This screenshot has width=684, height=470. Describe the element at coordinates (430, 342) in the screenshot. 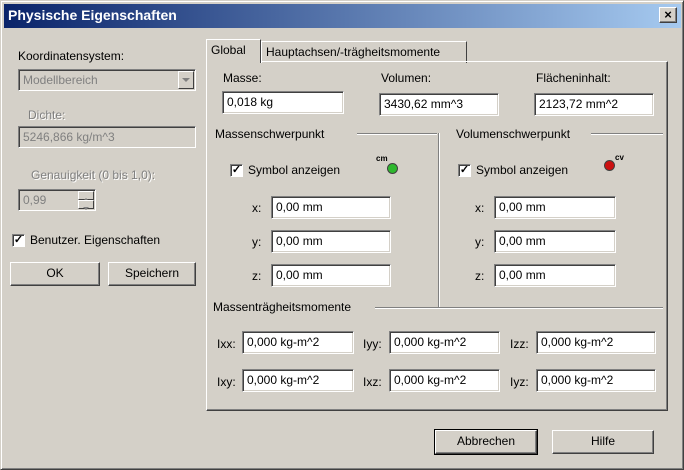

I see `iyy-value: 0,000 kg-m^2` at that location.